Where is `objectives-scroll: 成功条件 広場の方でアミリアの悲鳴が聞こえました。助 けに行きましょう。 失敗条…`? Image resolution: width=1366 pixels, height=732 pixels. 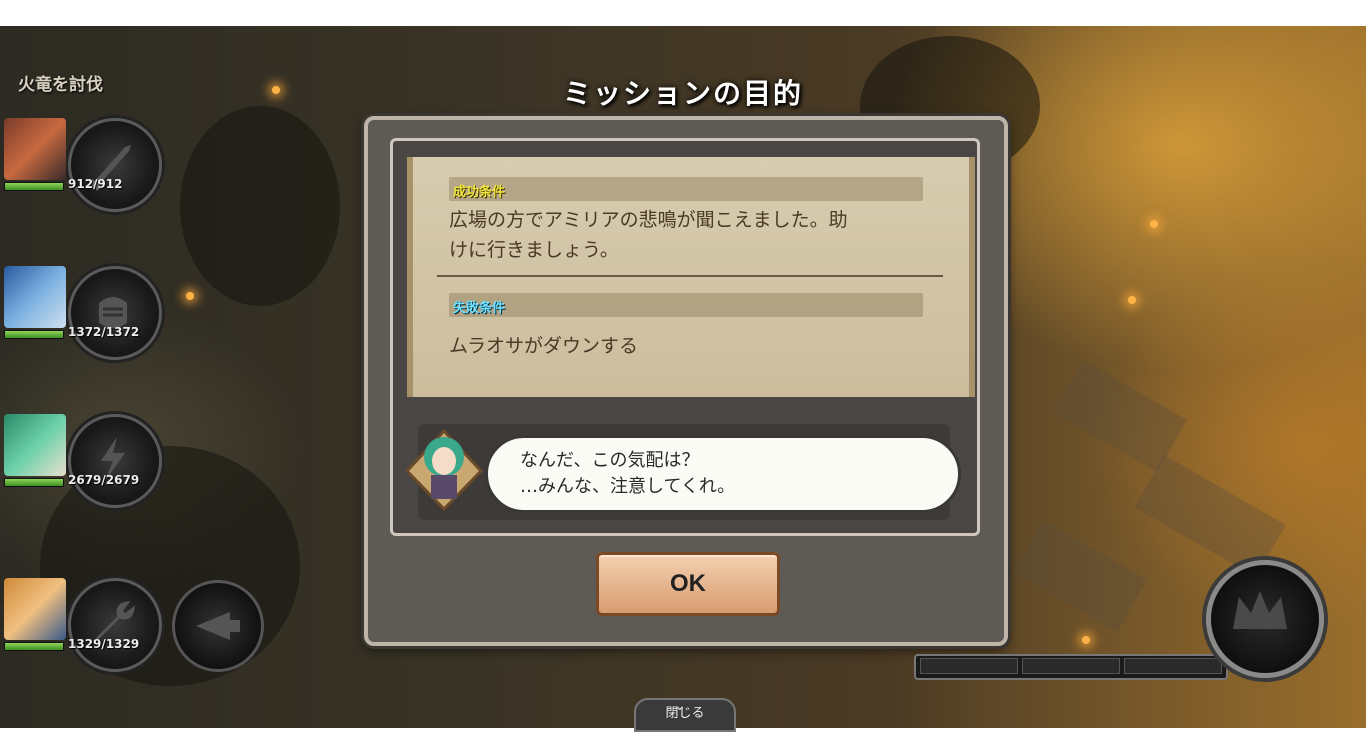
objectives-scroll: 成功条件 広場の方でアミリアの悲鳴が聞こえました。助 けに行きましょう。 失敗条… is located at coordinates (691, 277).